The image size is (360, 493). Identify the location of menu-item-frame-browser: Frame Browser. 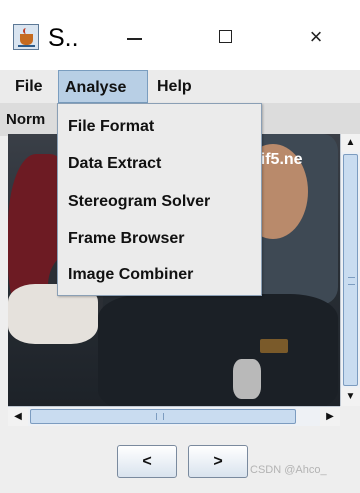
(126, 239).